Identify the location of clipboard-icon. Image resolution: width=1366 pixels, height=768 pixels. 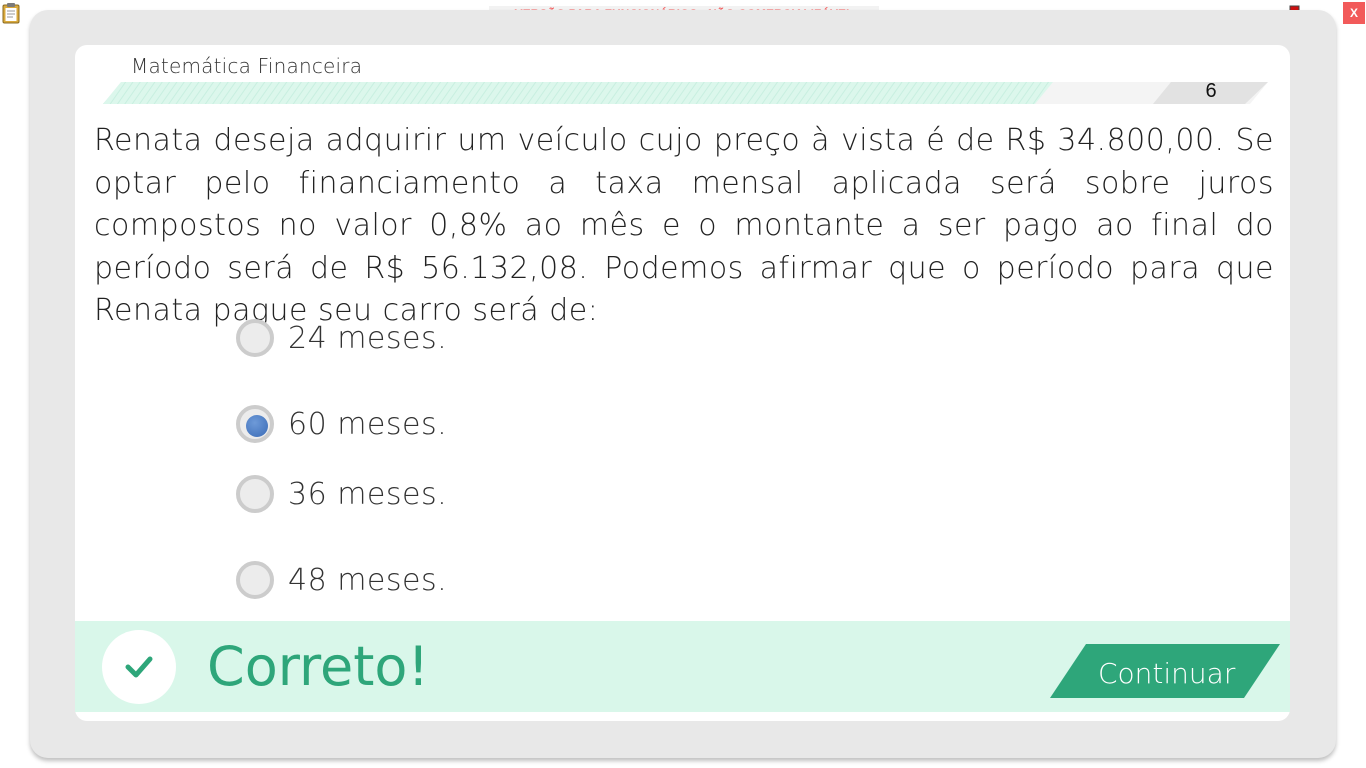
(11, 13).